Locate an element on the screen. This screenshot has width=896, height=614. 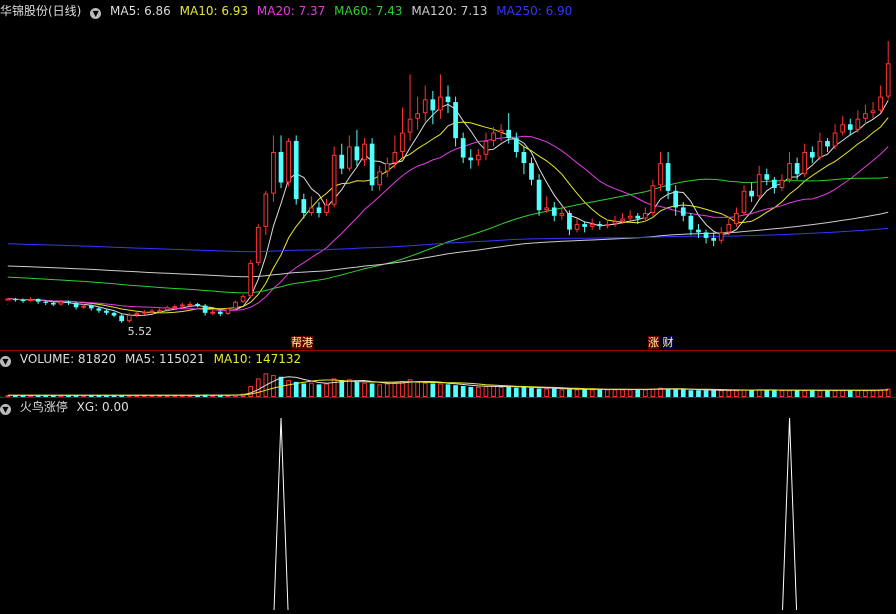
xg-spike is located at coordinates (281, 514).